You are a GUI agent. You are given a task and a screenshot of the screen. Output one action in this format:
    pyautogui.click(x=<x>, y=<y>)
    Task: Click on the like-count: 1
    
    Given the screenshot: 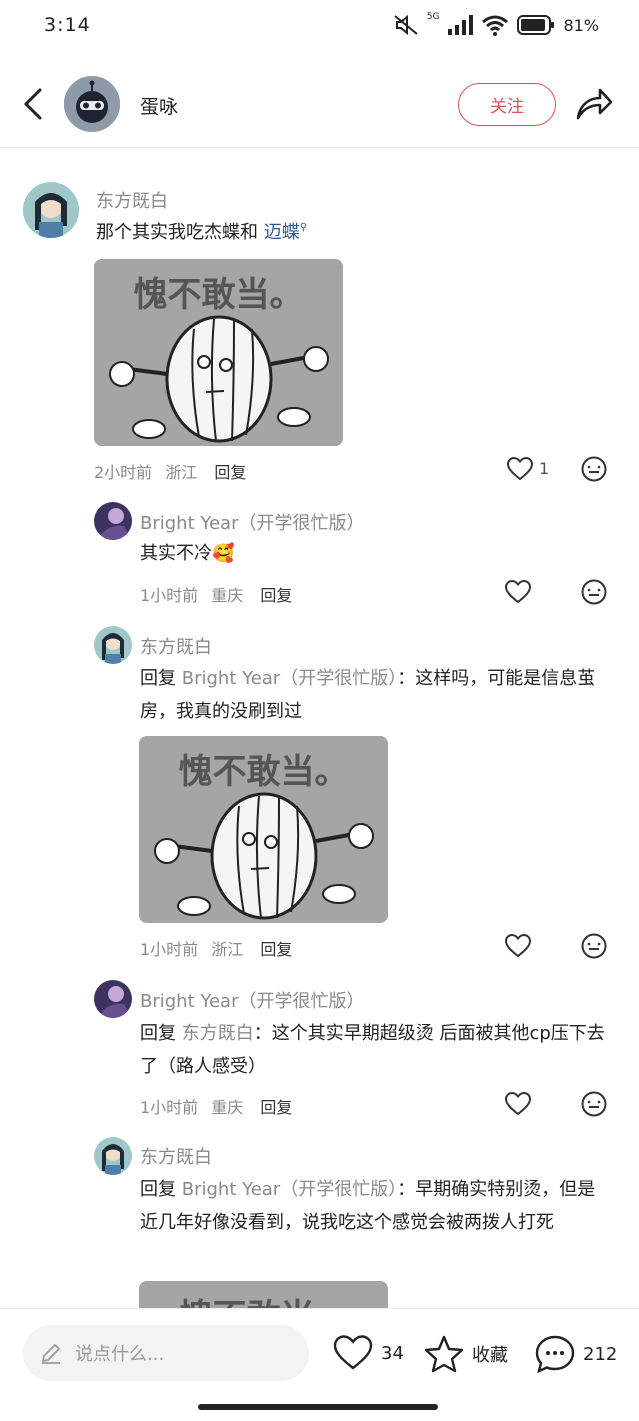 What is the action you would take?
    pyautogui.click(x=544, y=468)
    